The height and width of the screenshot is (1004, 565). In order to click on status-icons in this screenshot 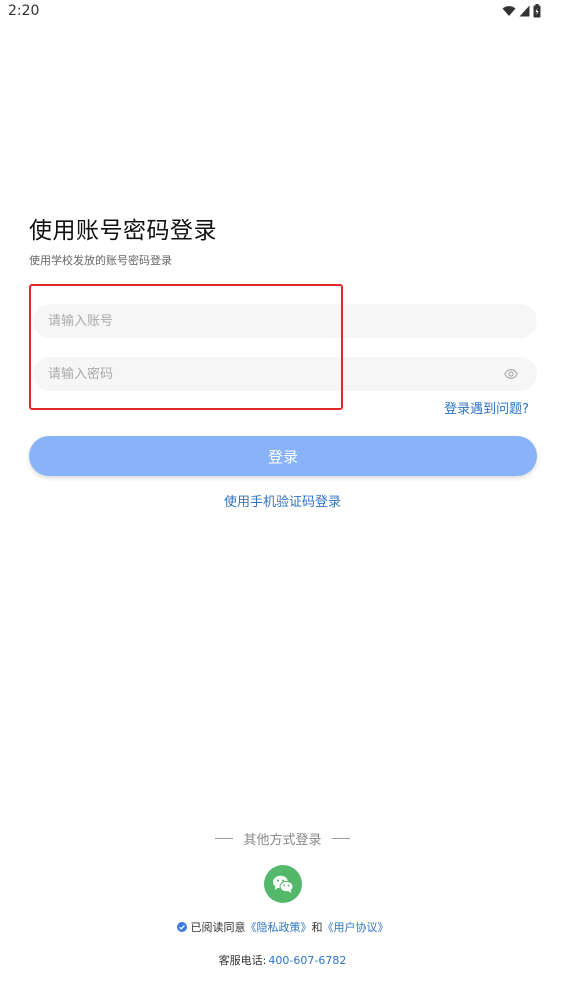, I will do `click(521, 11)`.